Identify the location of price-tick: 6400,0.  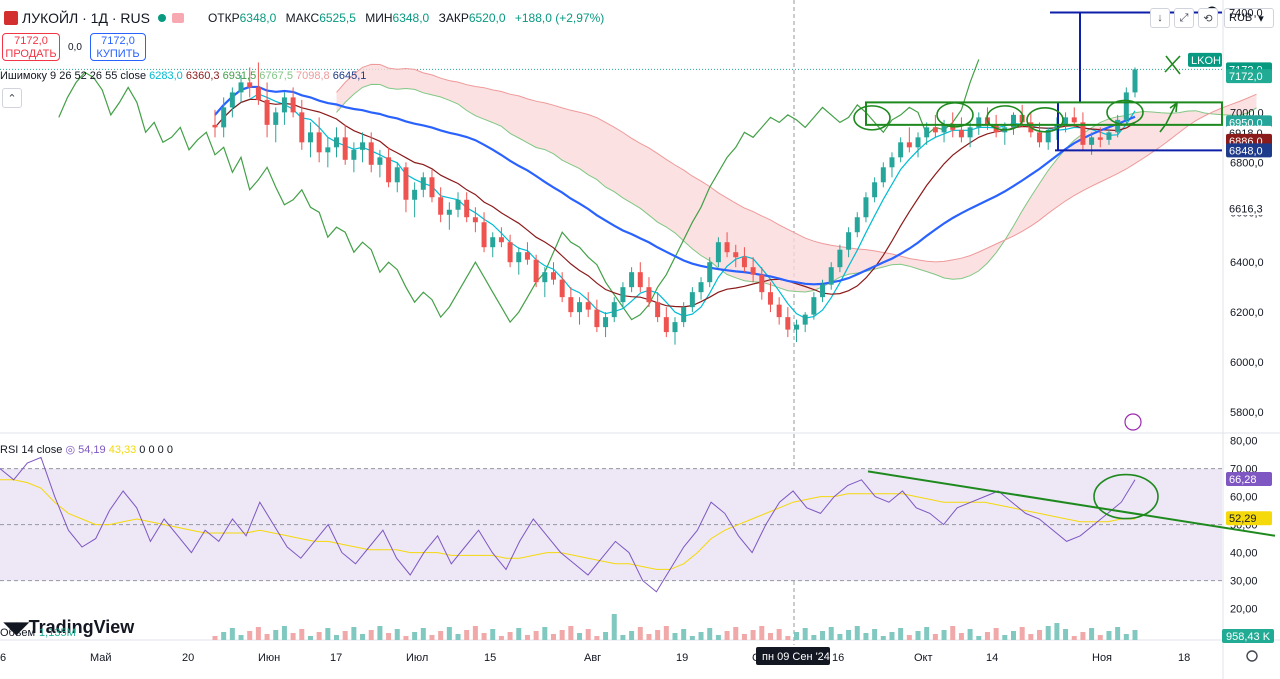
(1247, 263).